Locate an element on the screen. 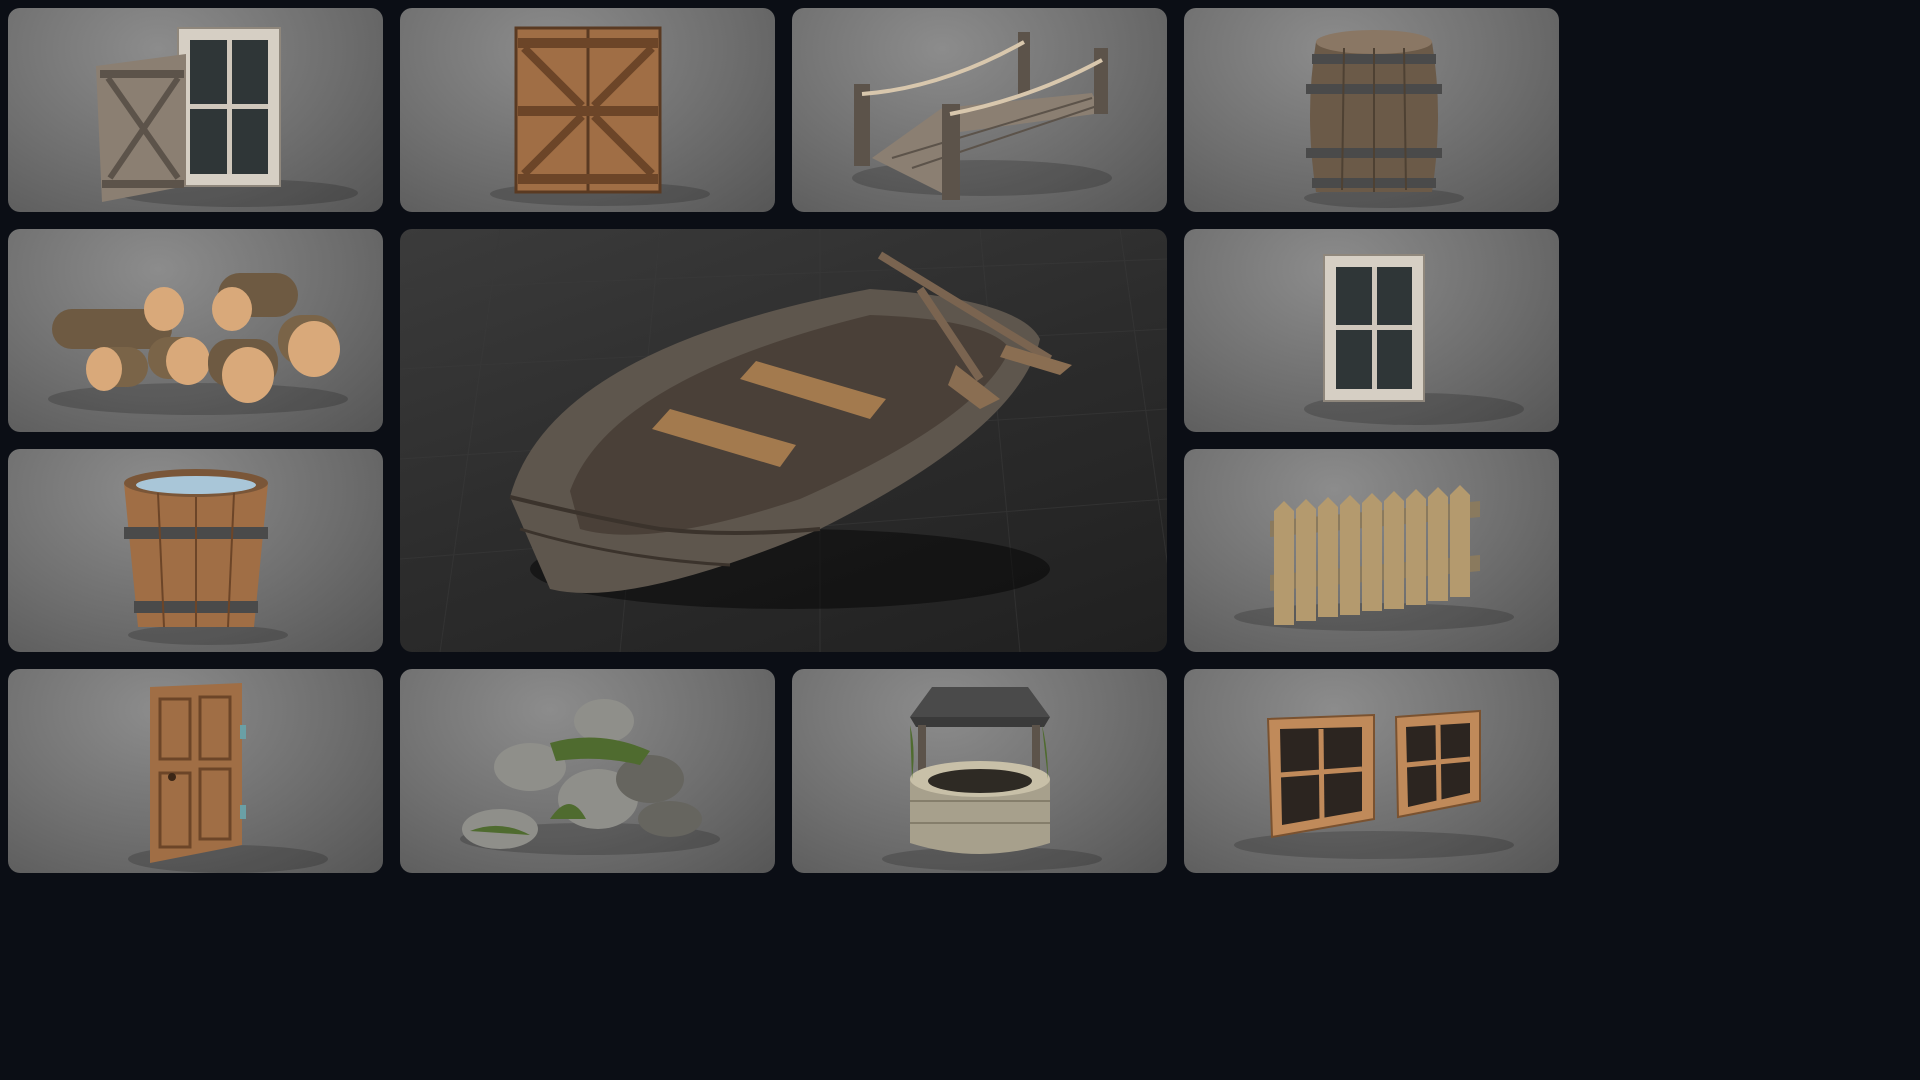 The image size is (1920, 1080). window-icon is located at coordinates (1414, 339).